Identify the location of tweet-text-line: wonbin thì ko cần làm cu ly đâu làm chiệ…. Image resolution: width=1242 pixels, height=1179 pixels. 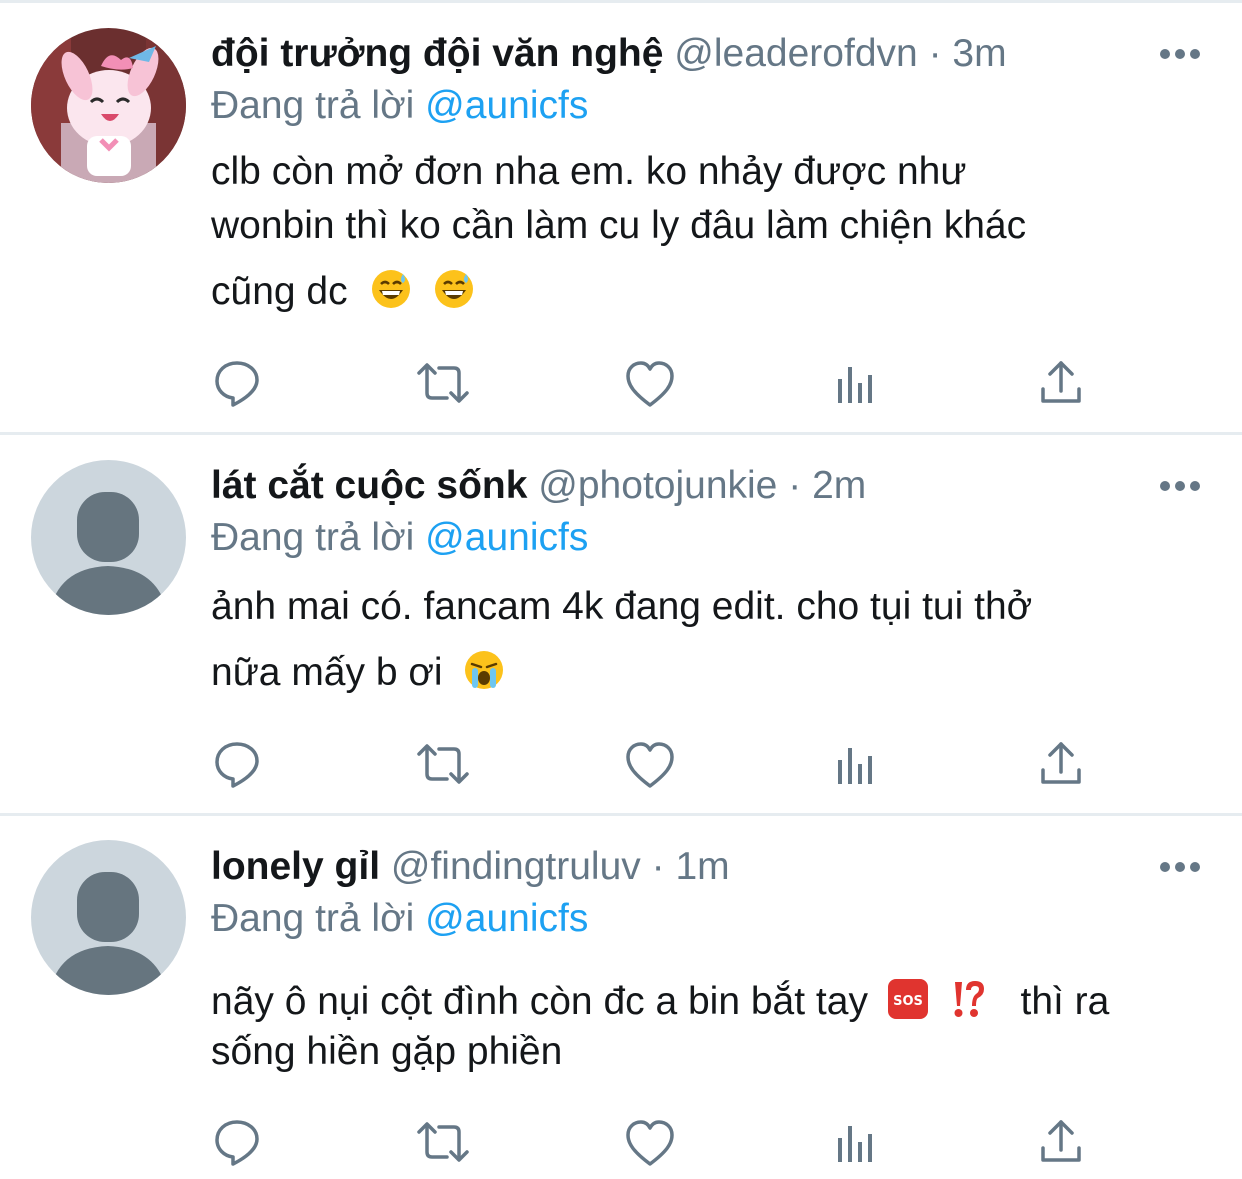
(619, 225).